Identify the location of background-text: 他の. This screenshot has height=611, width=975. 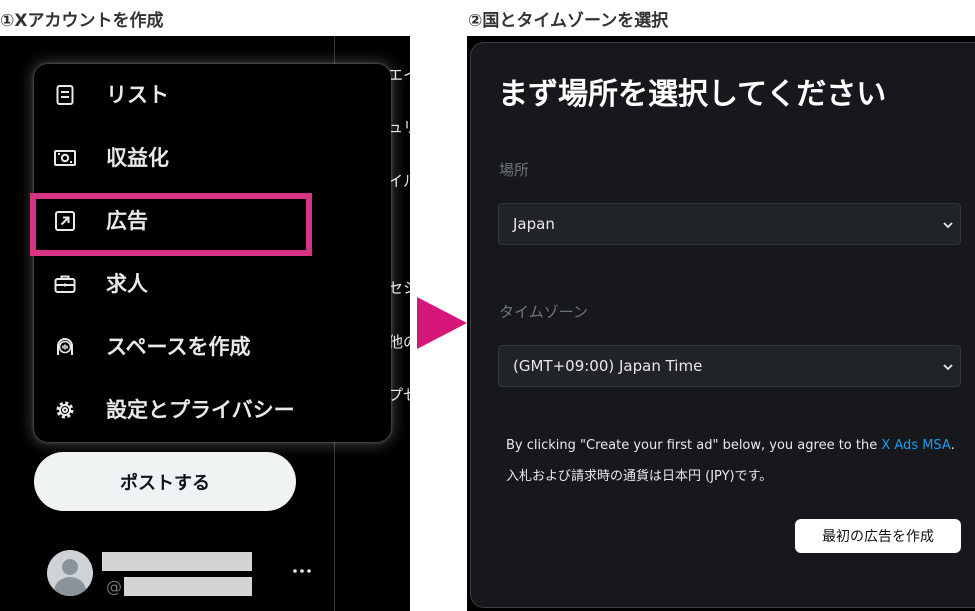
(399, 342).